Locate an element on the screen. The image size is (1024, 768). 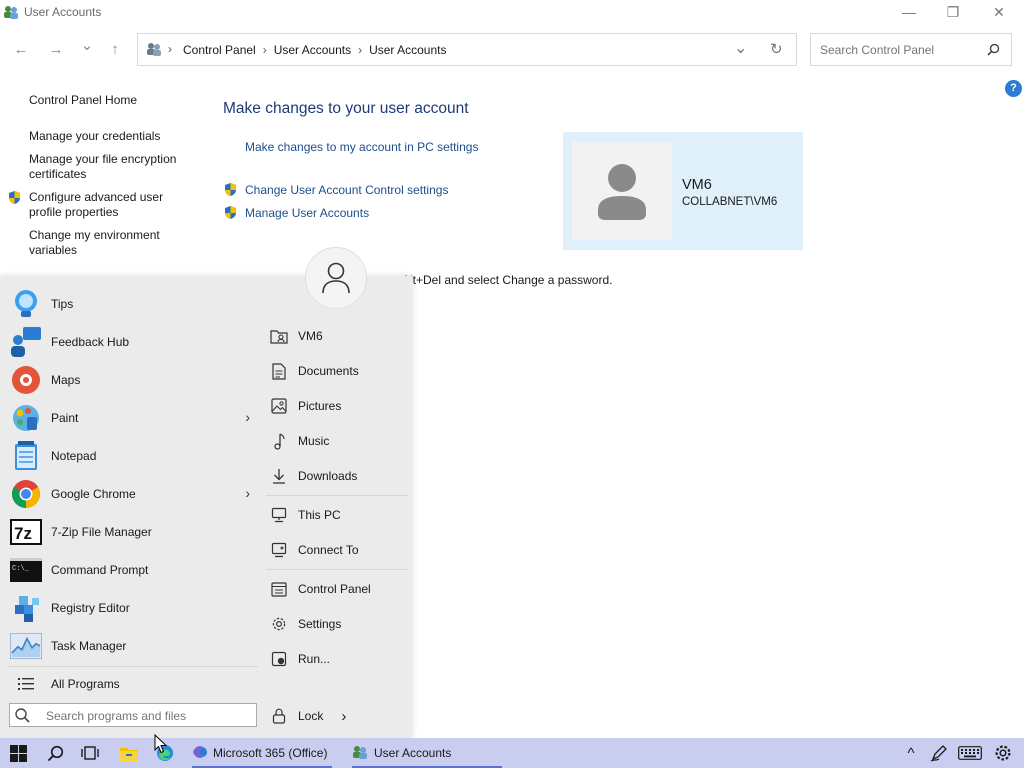
taskbar-app-user-accounts: User Accounts is located at coordinates (427, 753).